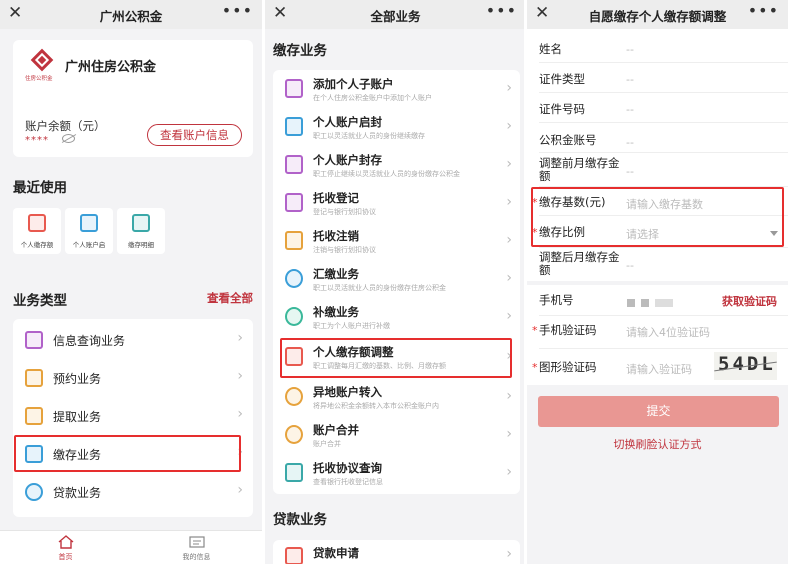 This screenshot has height=564, width=788. Describe the element at coordinates (65, 547) in the screenshot. I see `tab-home: 首页` at that location.